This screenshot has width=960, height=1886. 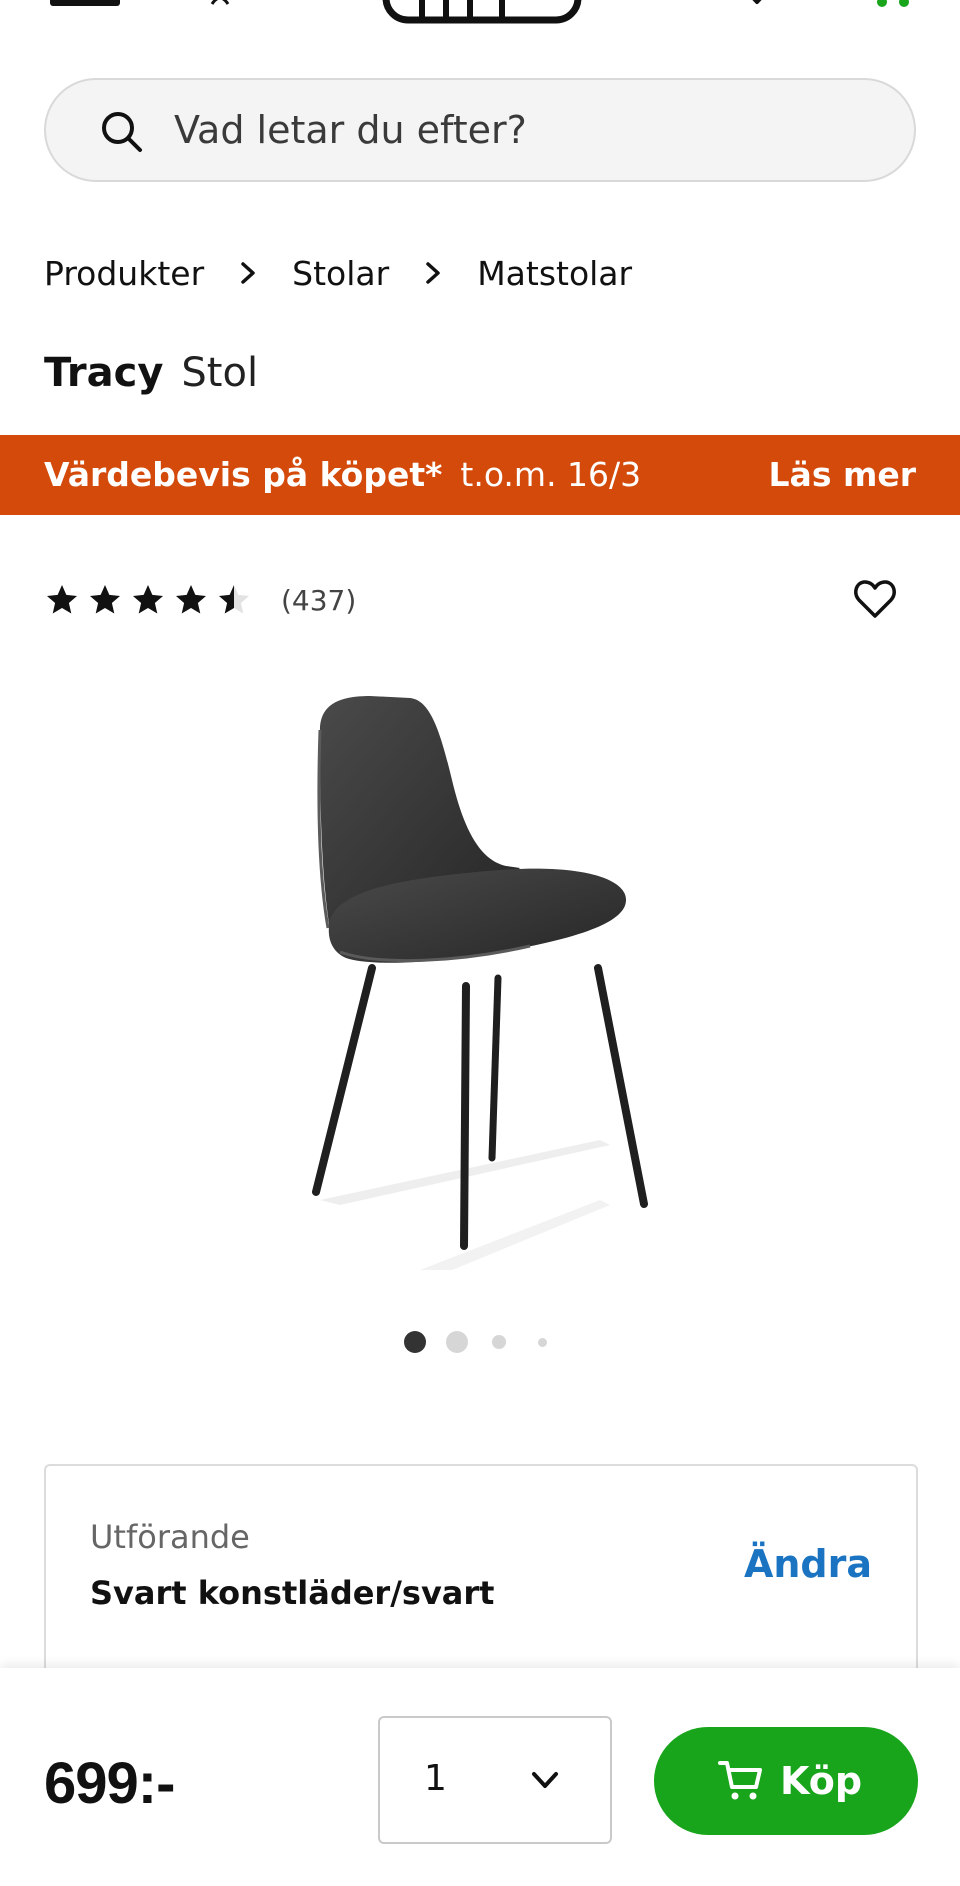 I want to click on search-icon, so click(x=121, y=131).